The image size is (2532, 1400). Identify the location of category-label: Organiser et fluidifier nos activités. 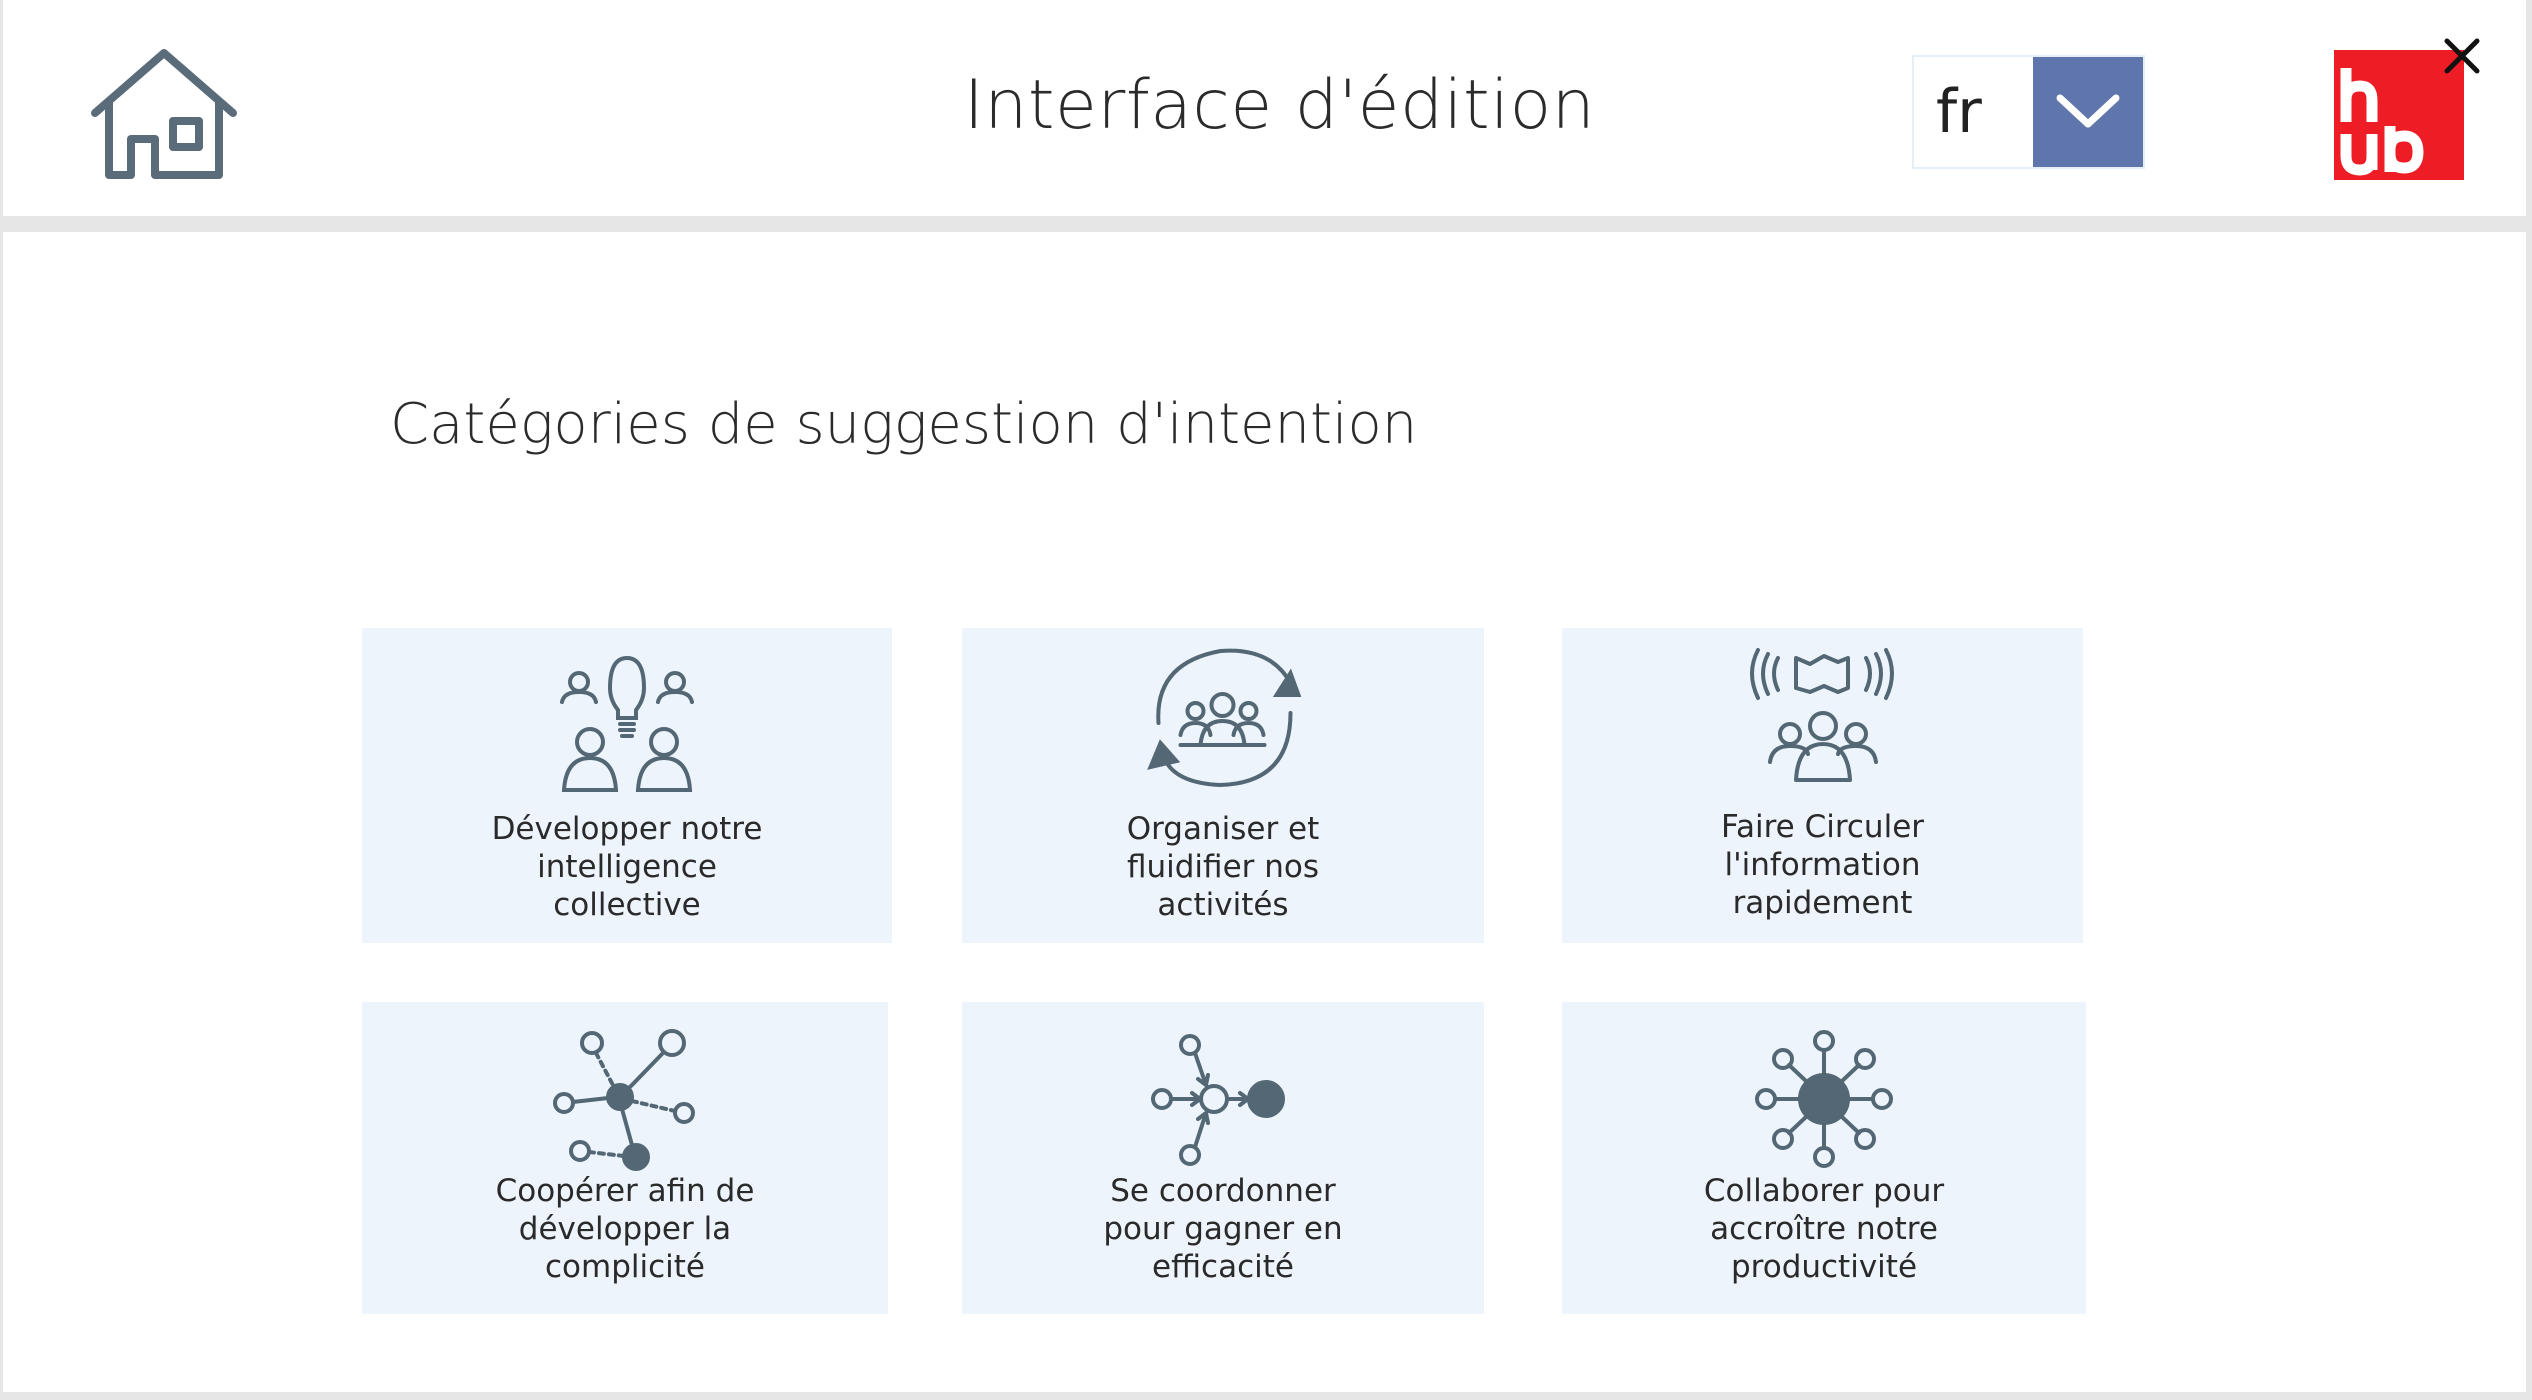
(1223, 867).